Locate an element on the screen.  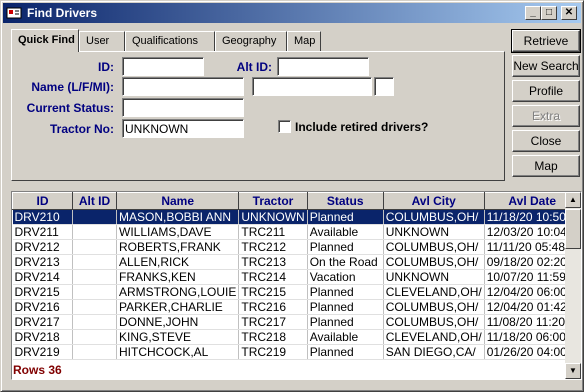
id-field is located at coordinates (163, 66).